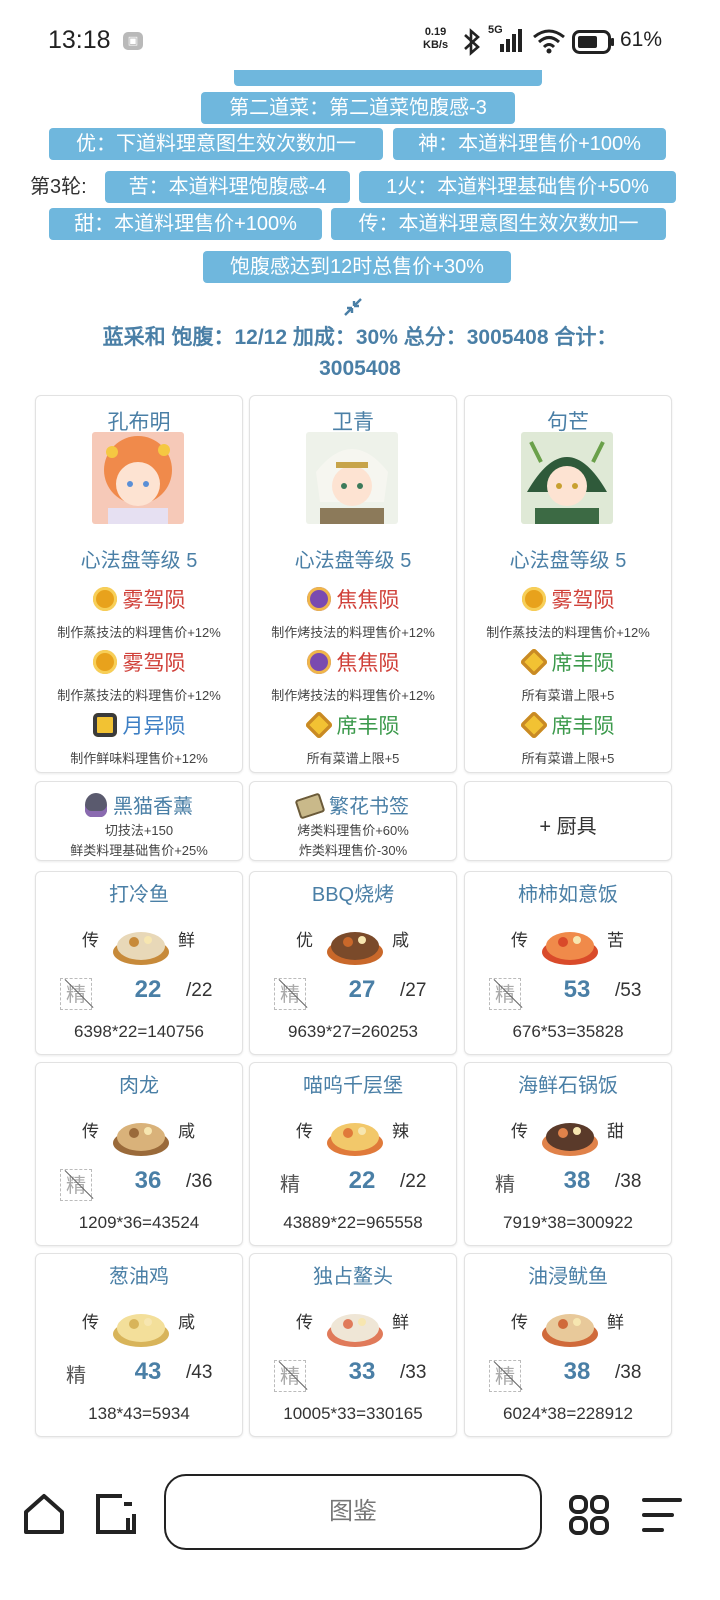 Image resolution: width=720 pixels, height=1600 pixels. I want to click on add-equipment-button: + 厨具, so click(568, 821).